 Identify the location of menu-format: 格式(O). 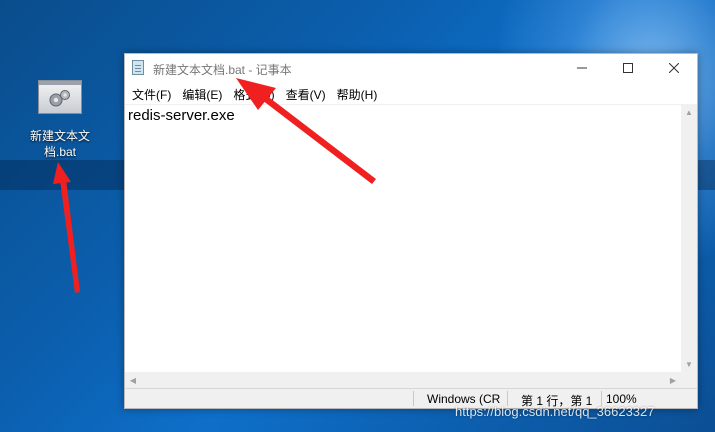
(254, 93).